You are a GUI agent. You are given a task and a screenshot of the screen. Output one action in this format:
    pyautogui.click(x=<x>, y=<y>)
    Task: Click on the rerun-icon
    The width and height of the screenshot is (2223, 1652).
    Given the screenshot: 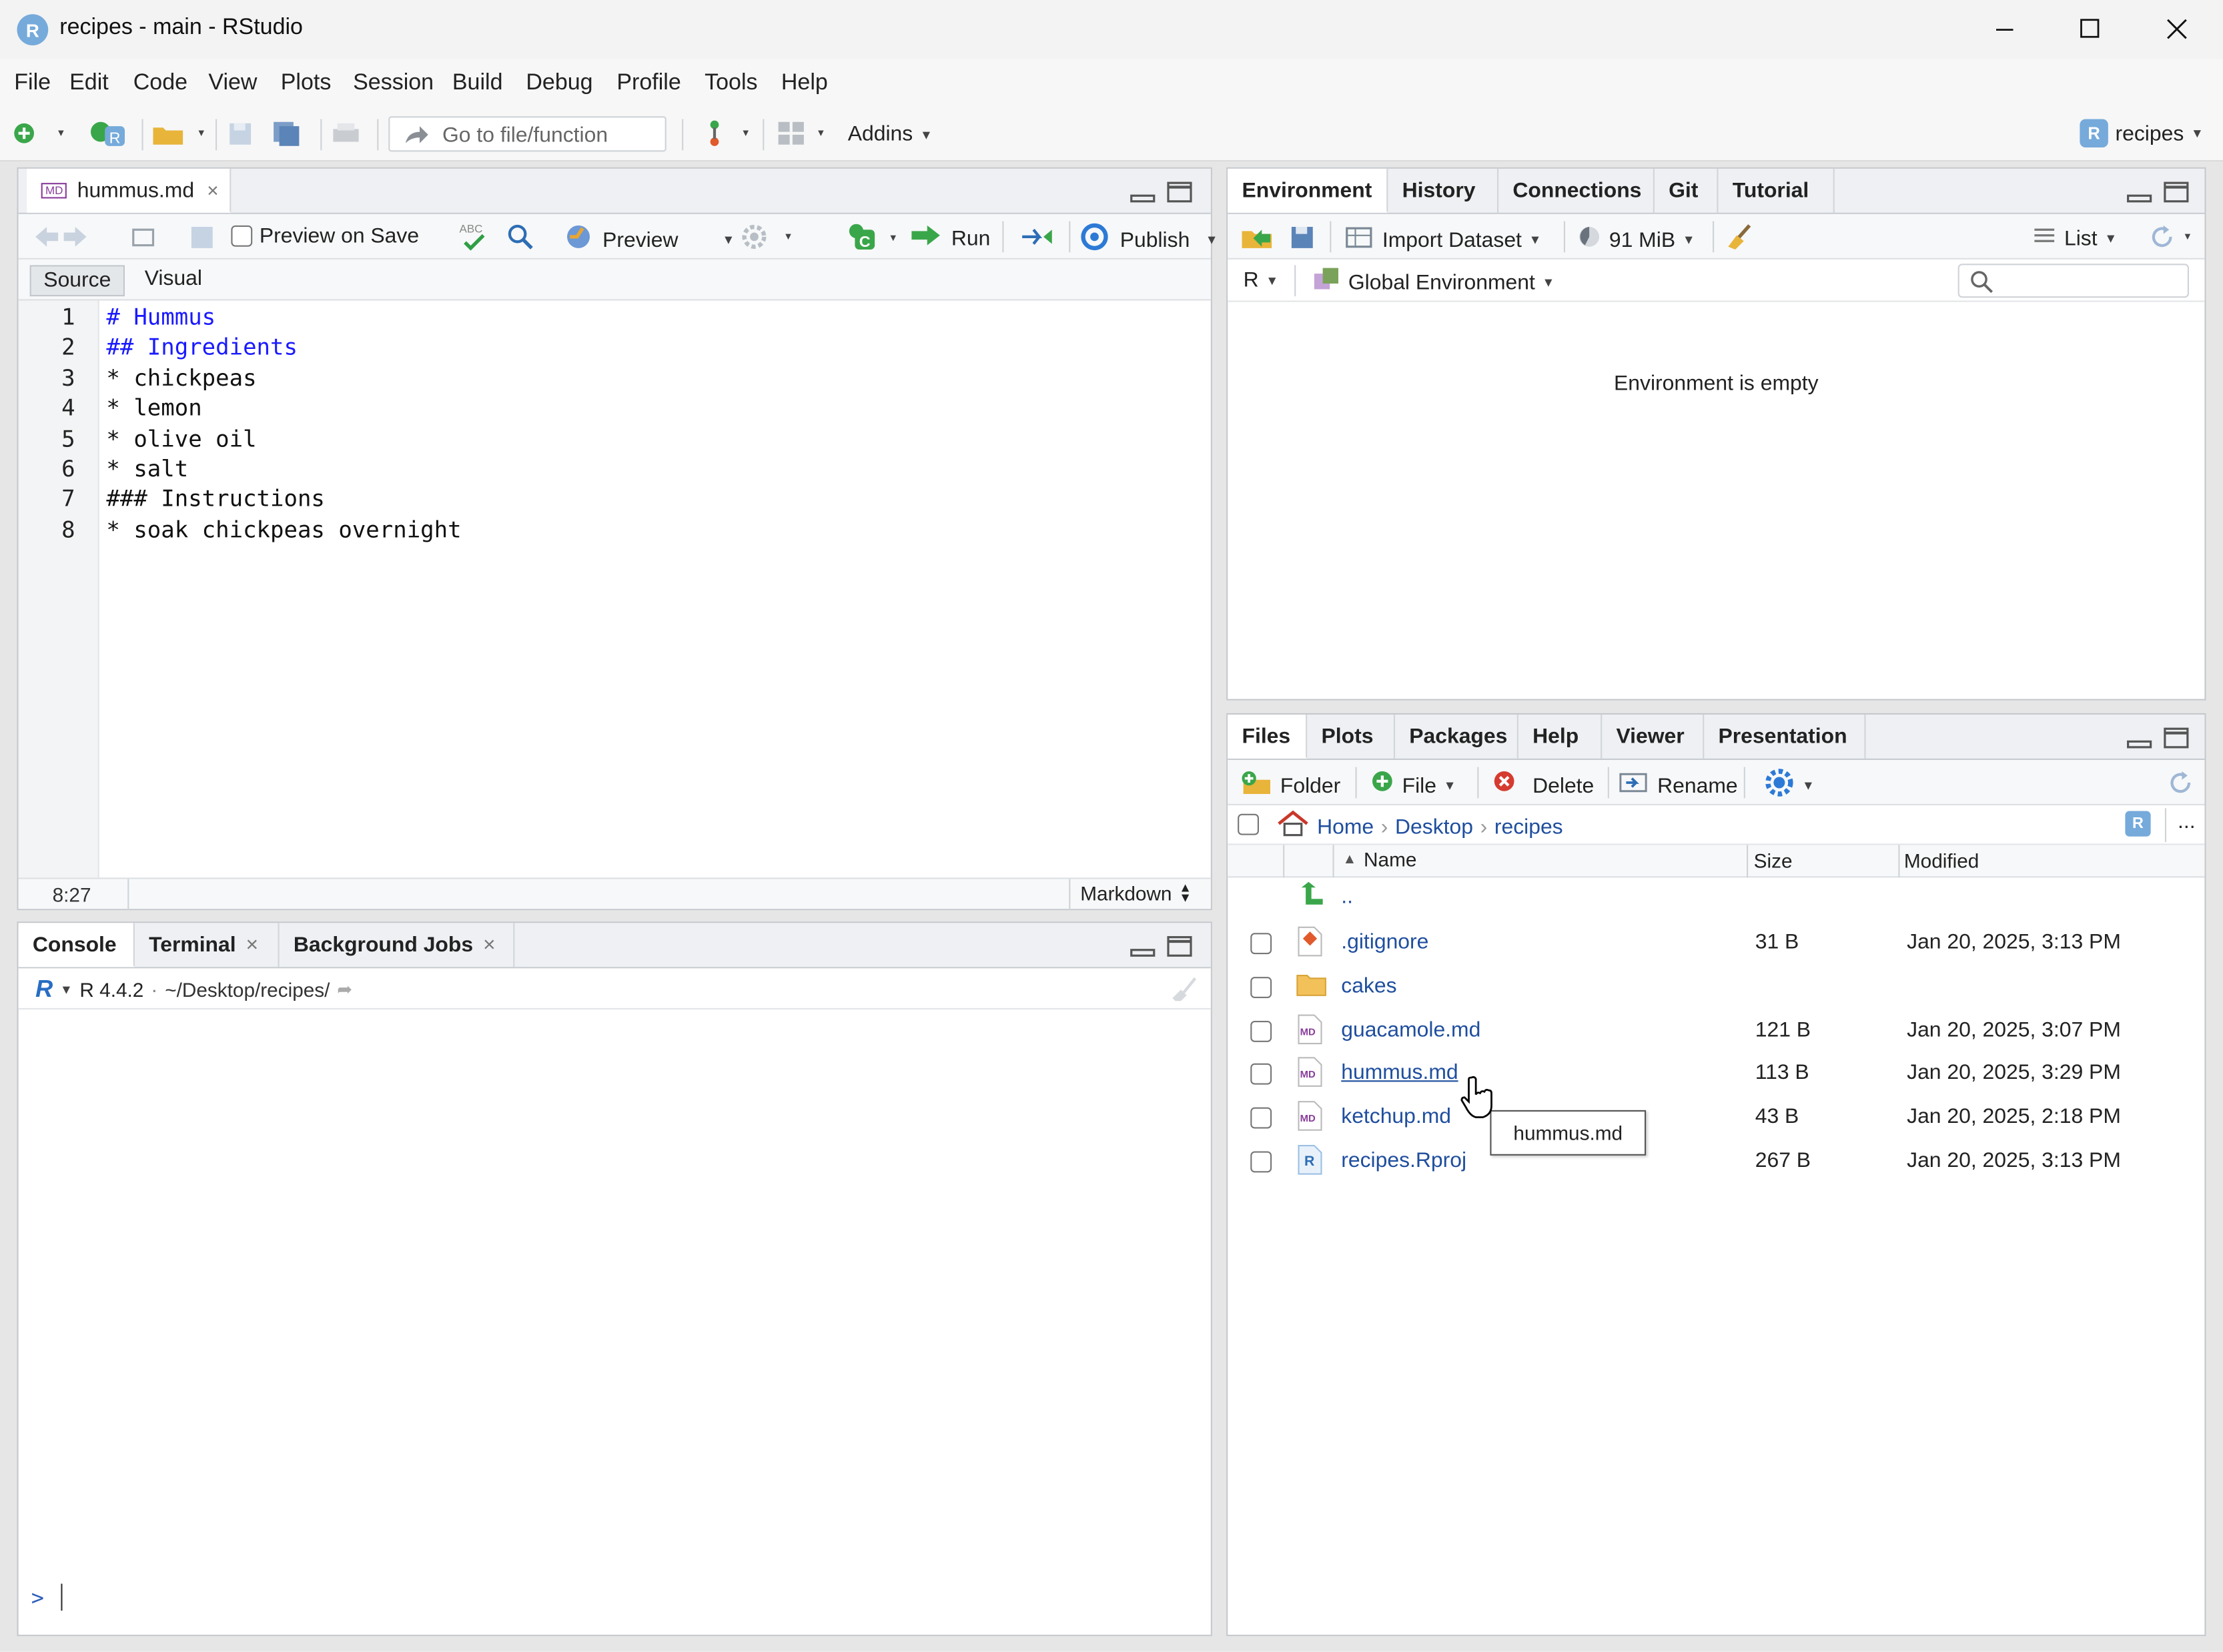 What is the action you would take?
    pyautogui.click(x=1037, y=241)
    